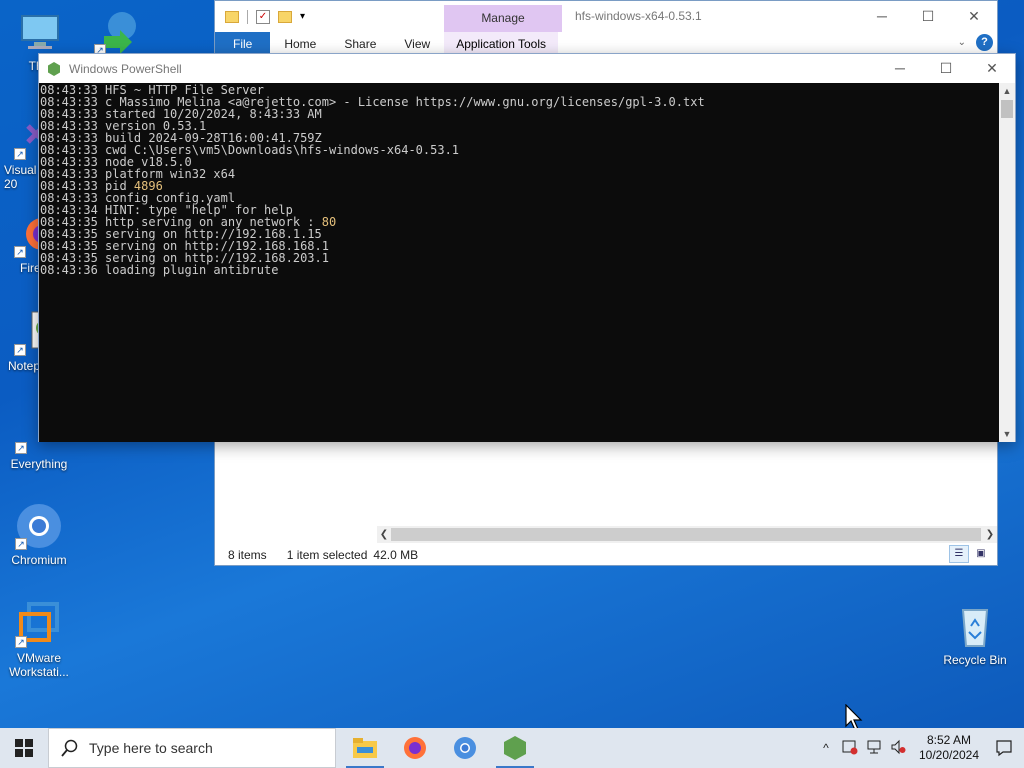  Describe the element at coordinates (263, 16) in the screenshot. I see `properties-icon: ✓` at that location.